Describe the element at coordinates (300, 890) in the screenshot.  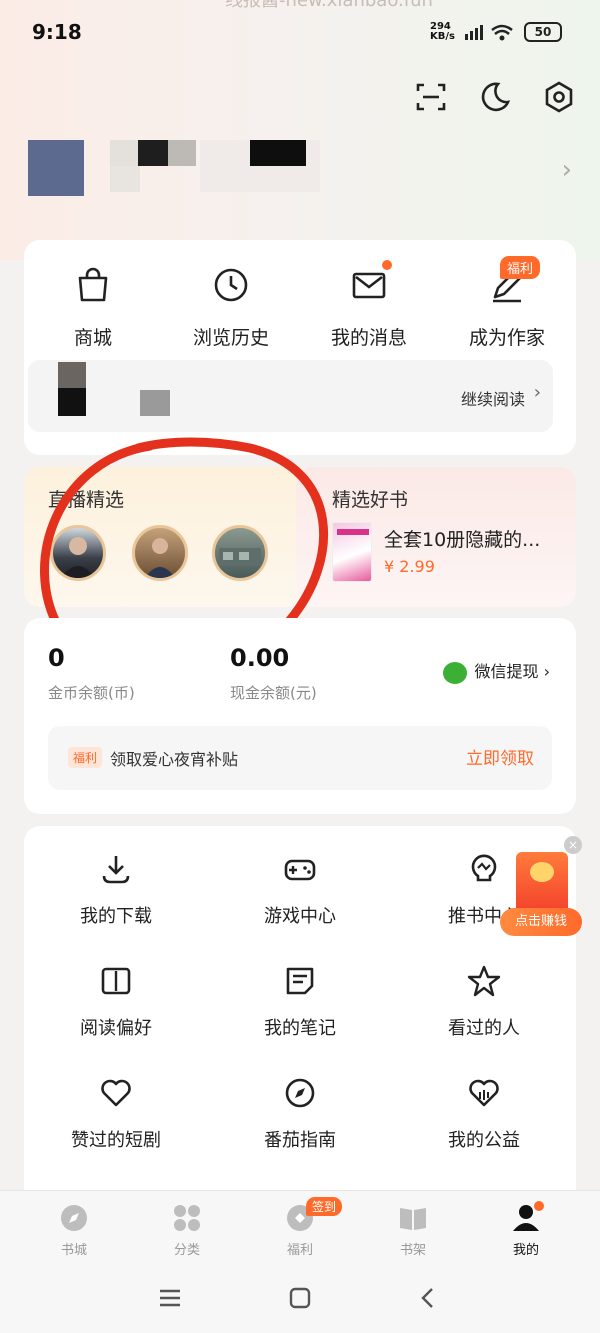
I see `grid-item-game-center: 游戏中心` at that location.